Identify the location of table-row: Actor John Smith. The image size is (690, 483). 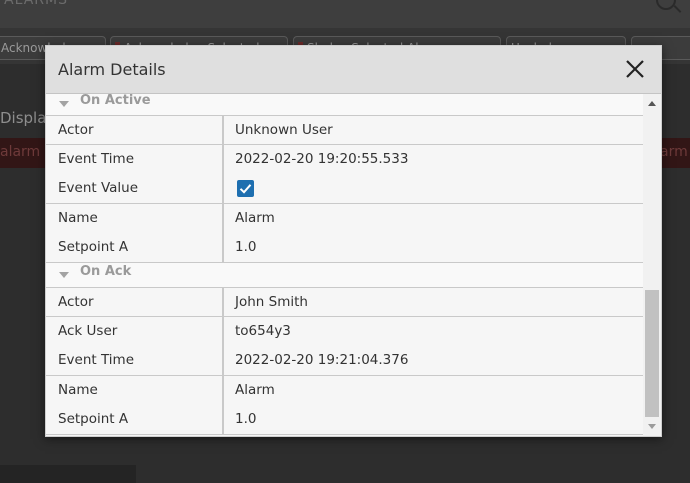
(344, 302).